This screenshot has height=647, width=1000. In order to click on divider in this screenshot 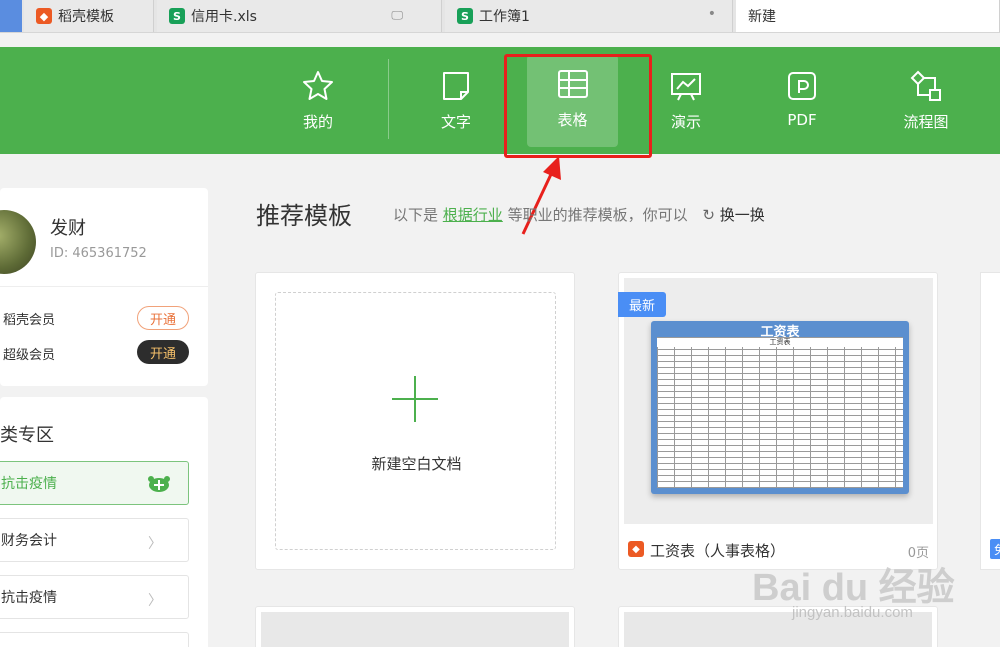, I will do `click(104, 286)`.